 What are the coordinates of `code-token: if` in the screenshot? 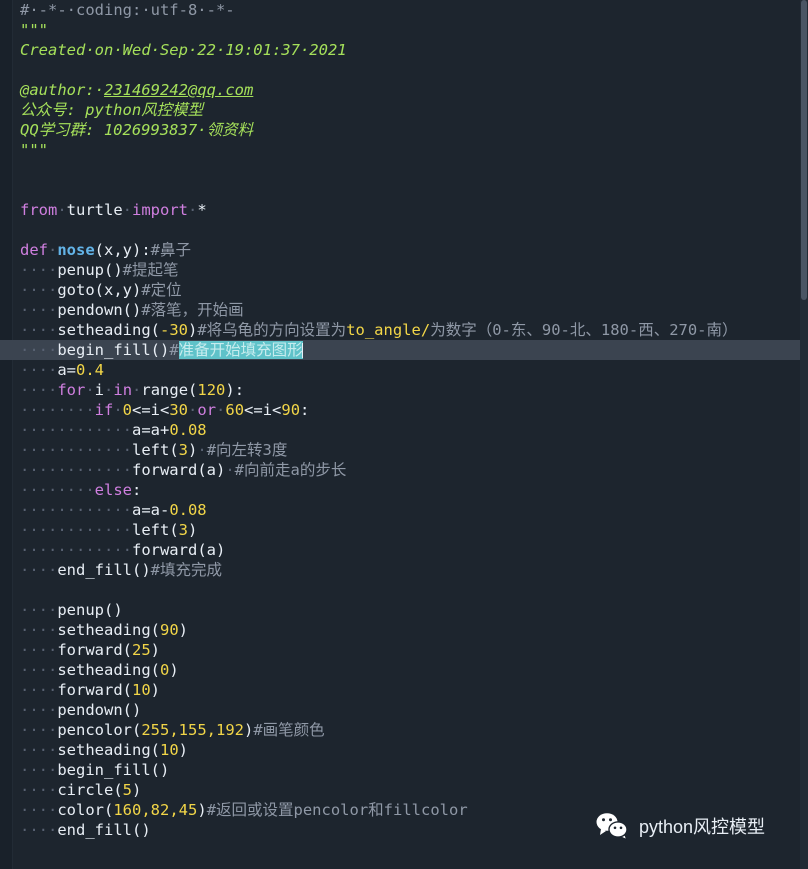 It's located at (104, 410).